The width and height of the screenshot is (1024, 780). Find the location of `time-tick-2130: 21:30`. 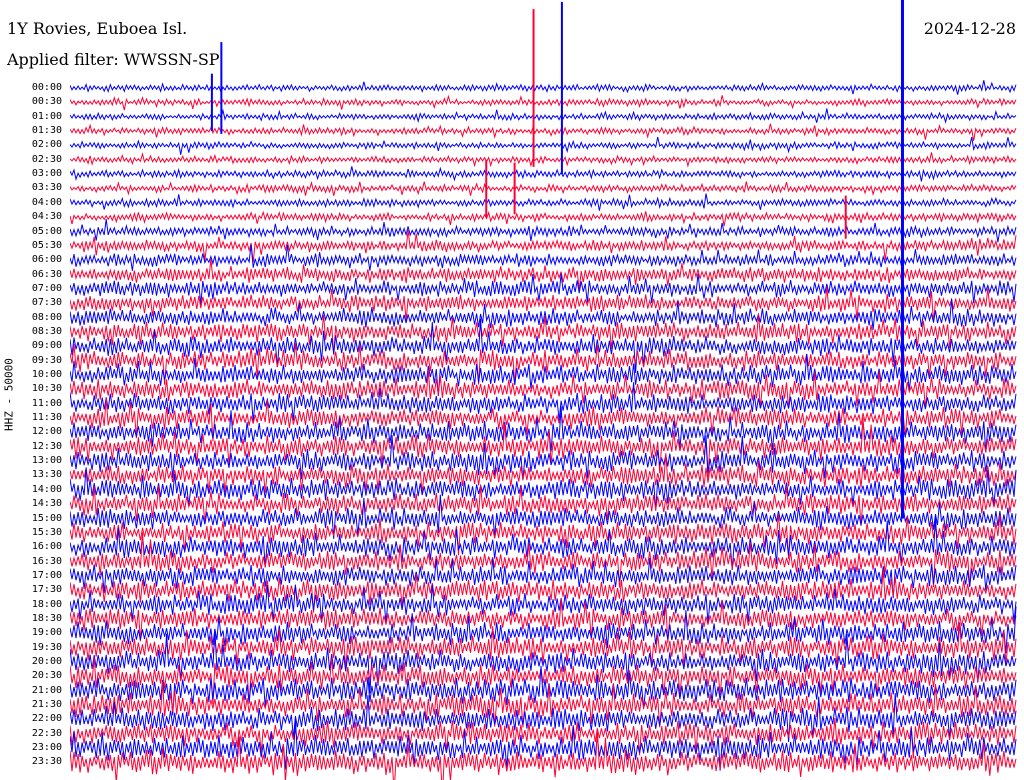

time-tick-2130: 21:30 is located at coordinates (46, 705).